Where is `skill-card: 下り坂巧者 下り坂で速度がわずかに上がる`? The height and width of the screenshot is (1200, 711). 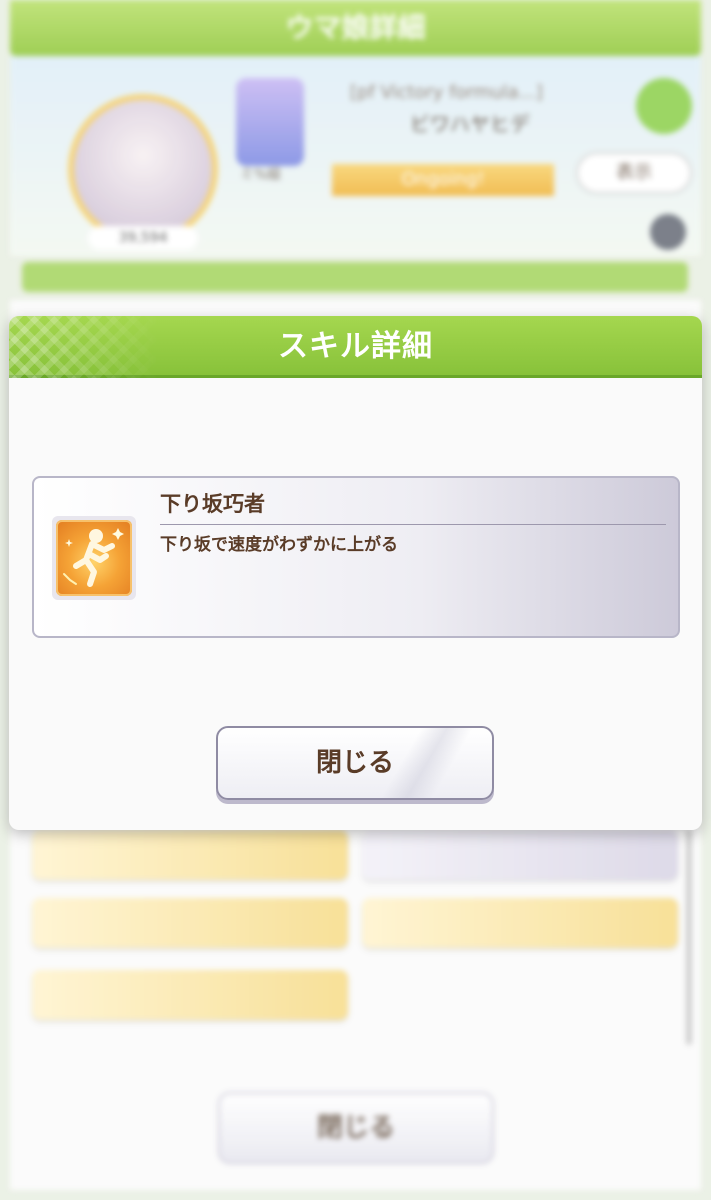
skill-card: 下り坂巧者 下り坂で速度がわずかに上がる is located at coordinates (356, 557).